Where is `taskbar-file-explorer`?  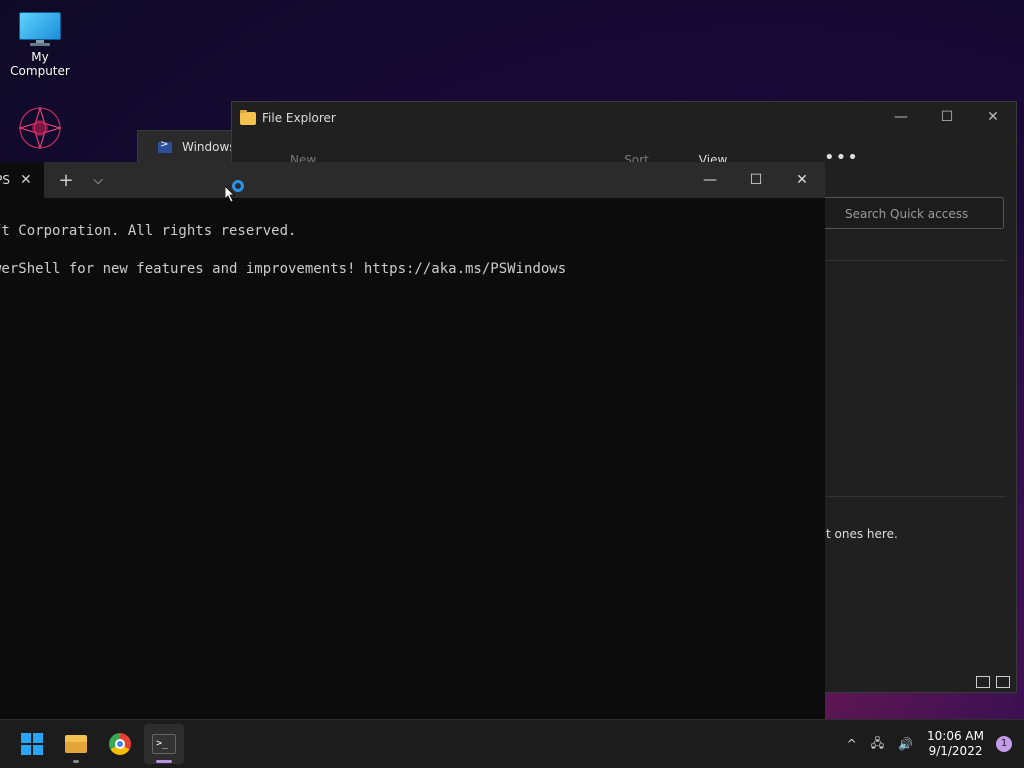 taskbar-file-explorer is located at coordinates (76, 744).